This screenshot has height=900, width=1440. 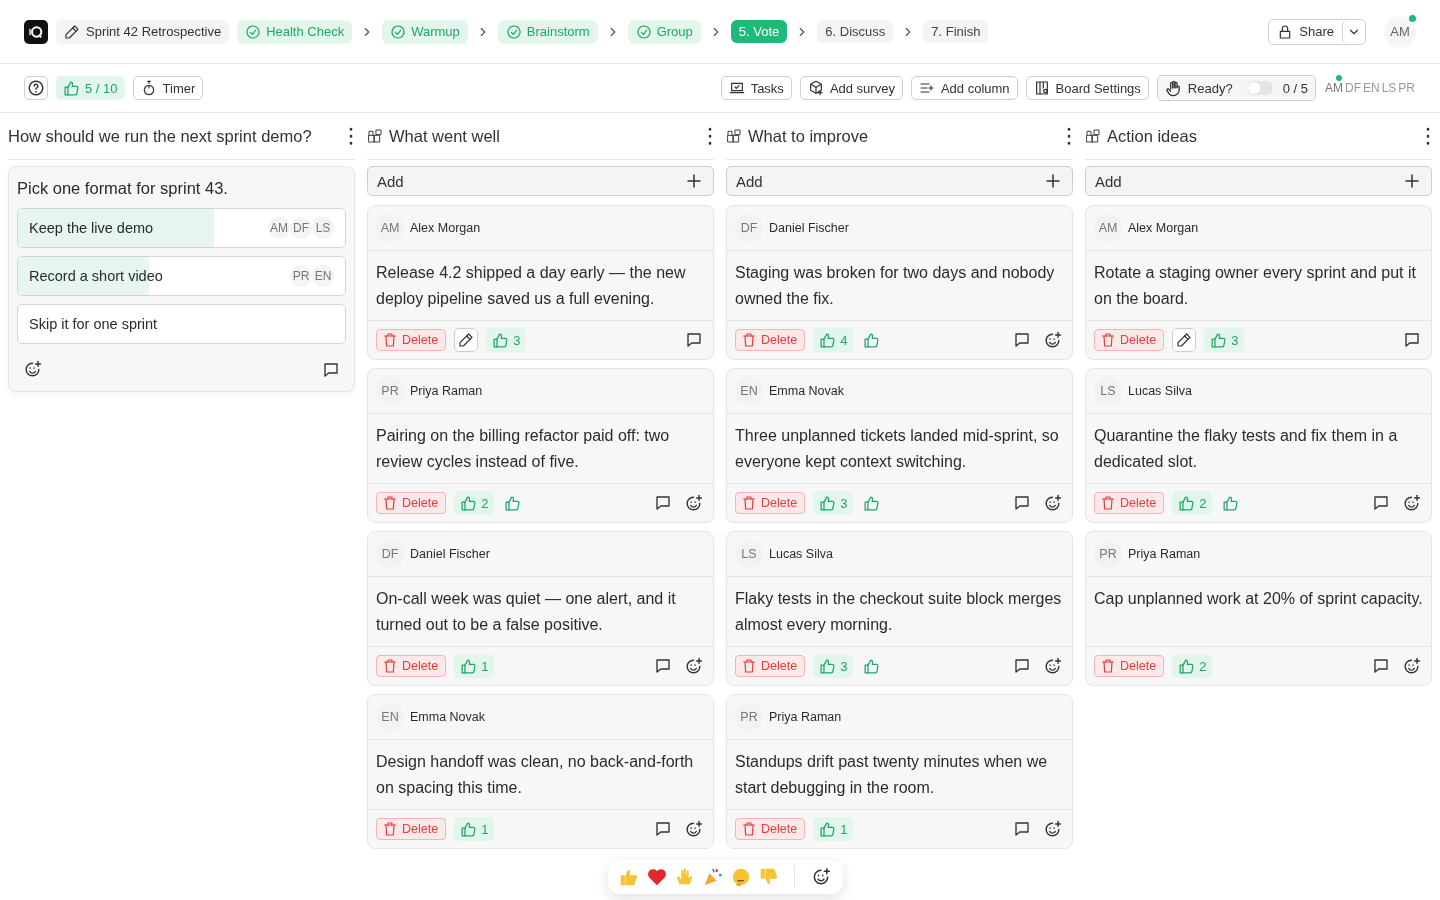 I want to click on author-name: Lucas Silva, so click(x=1160, y=391).